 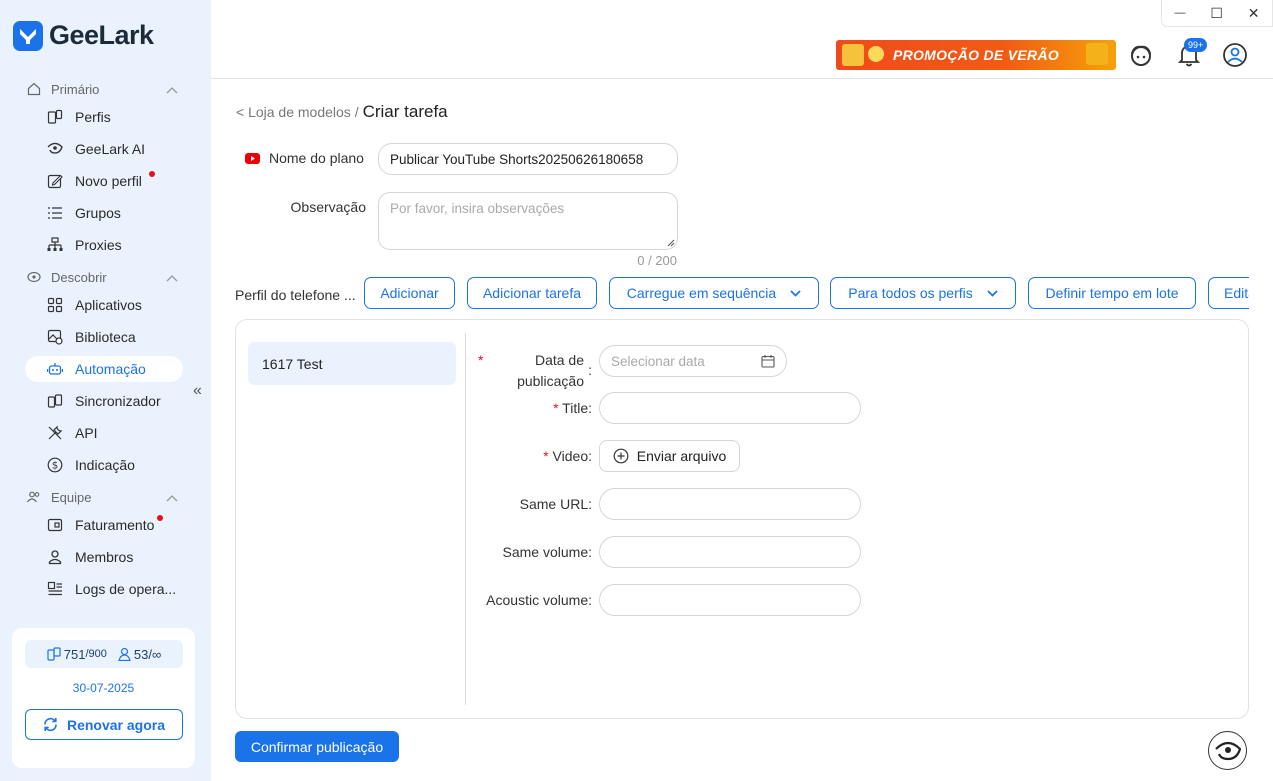 What do you see at coordinates (104, 117) in the screenshot?
I see `sidebar-item-perfis: Perfis` at bounding box center [104, 117].